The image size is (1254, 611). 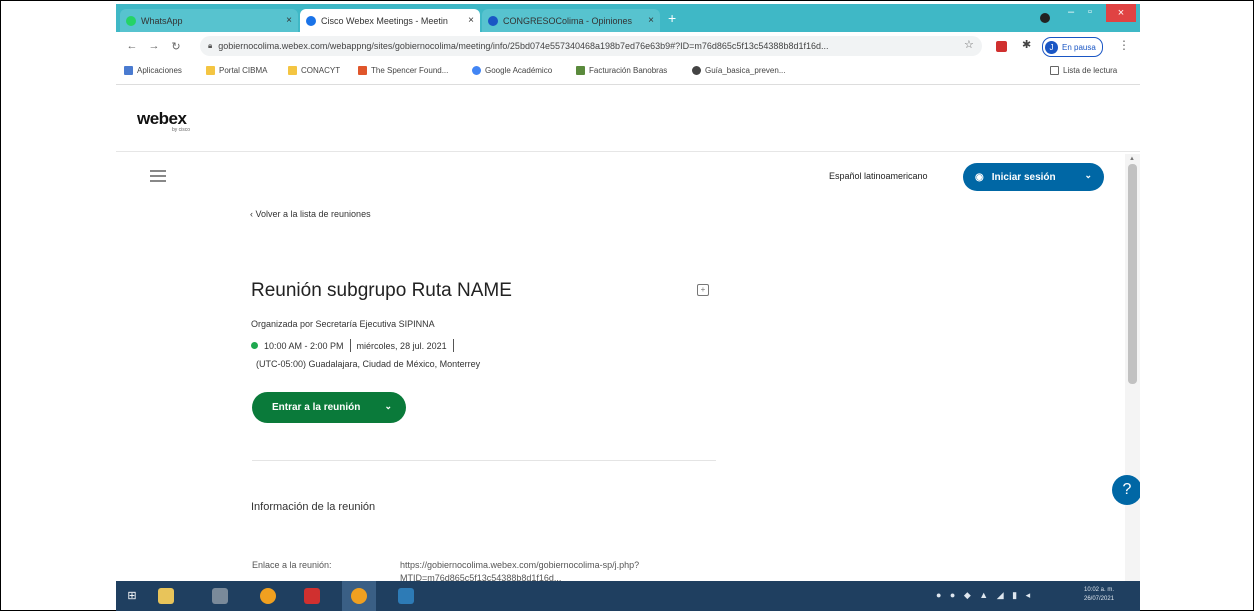 I want to click on tab-title: Cisco Webex Meetings - Meetin, so click(x=384, y=20).